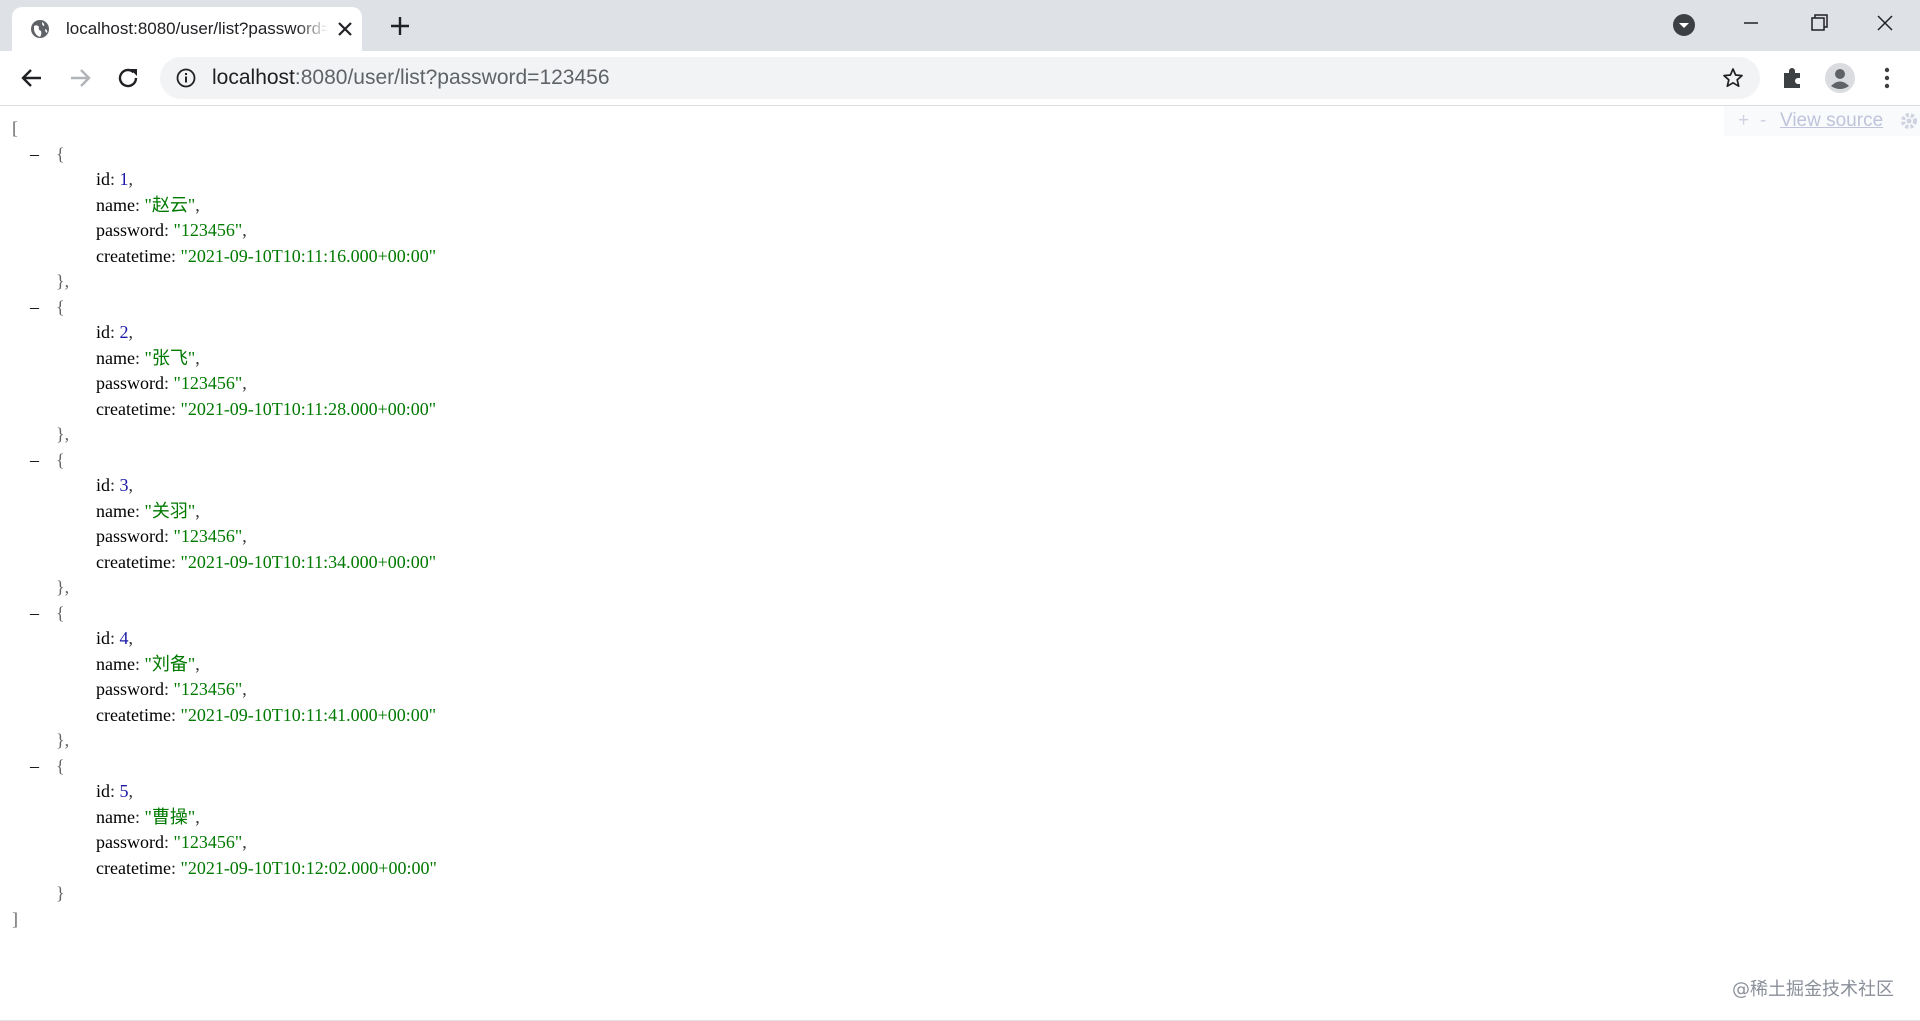 The height and width of the screenshot is (1021, 1920). Describe the element at coordinates (1887, 78) in the screenshot. I see `more-menu-icon` at that location.